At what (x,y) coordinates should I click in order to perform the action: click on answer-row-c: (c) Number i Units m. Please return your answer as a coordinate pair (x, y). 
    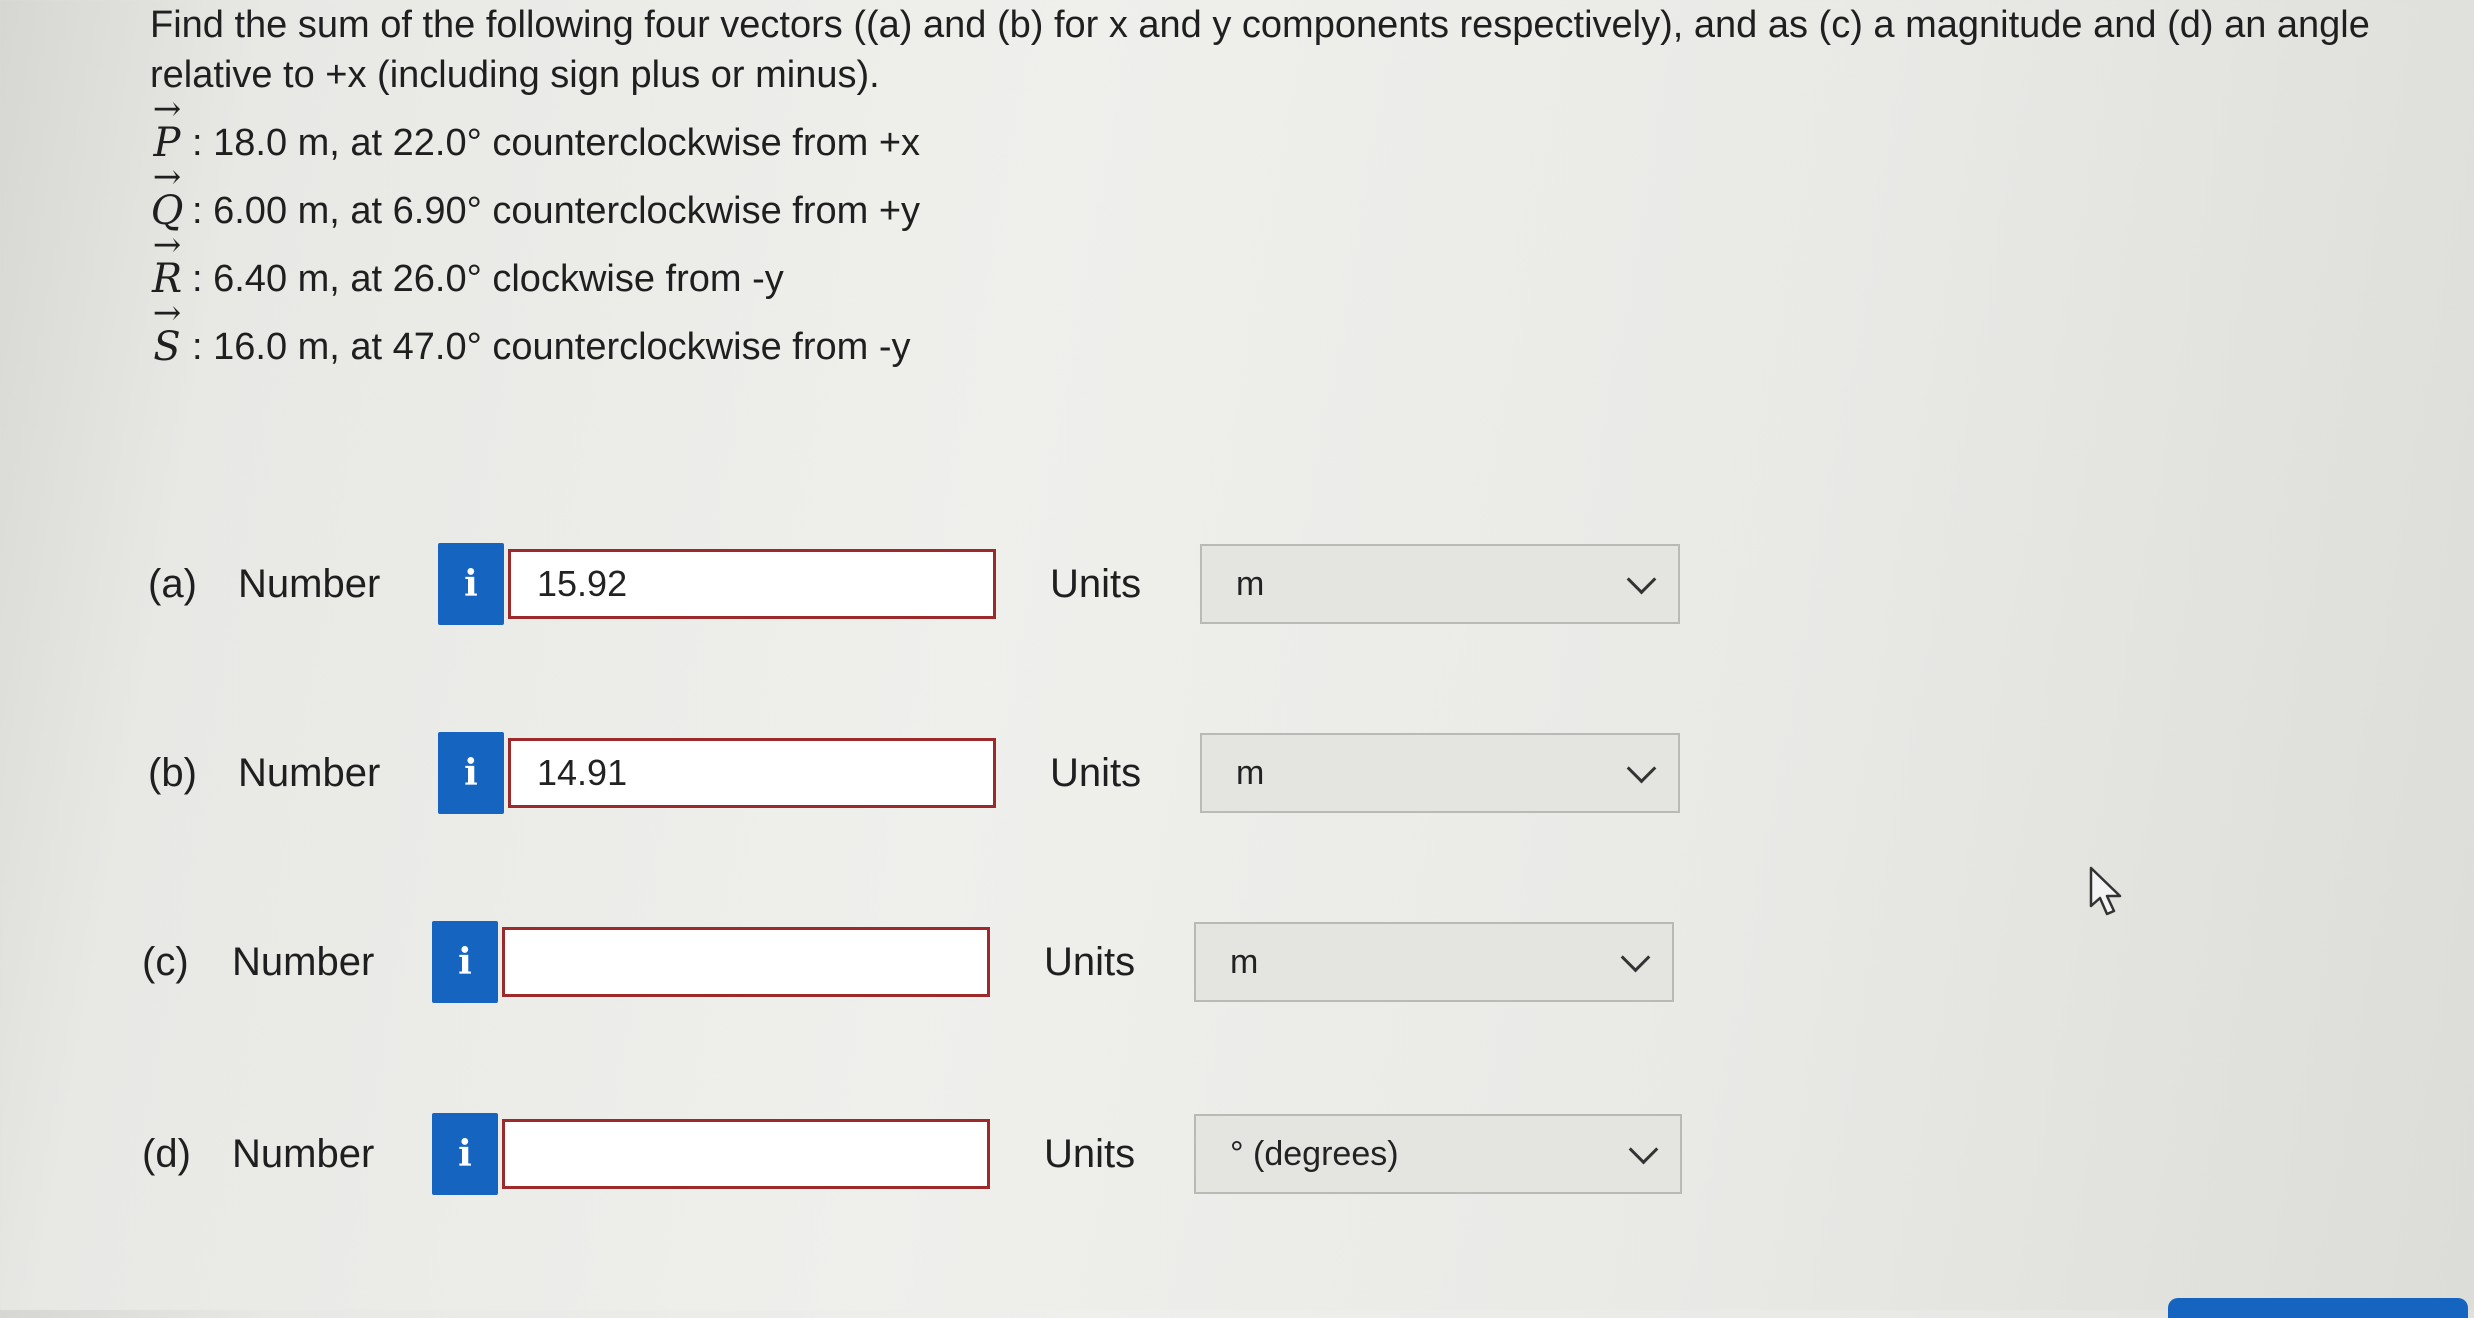
    Looking at the image, I should click on (908, 962).